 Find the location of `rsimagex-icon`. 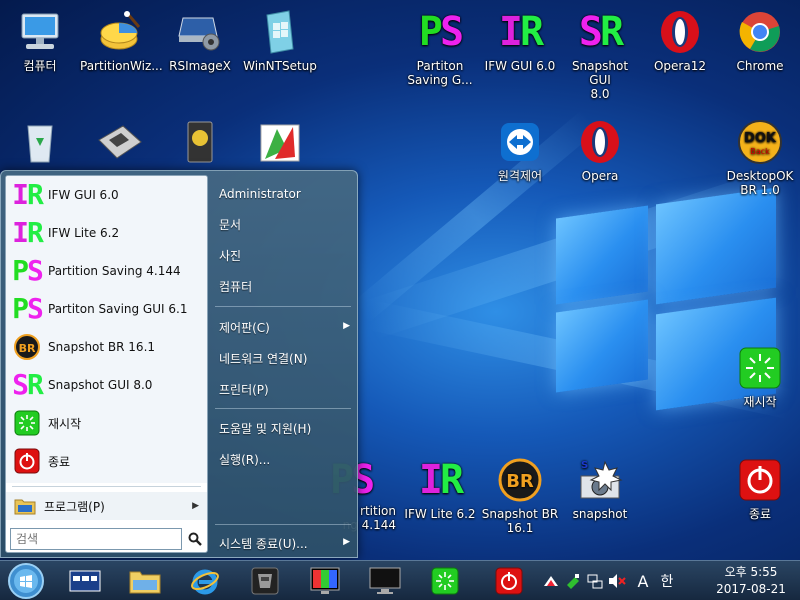

rsimagex-icon is located at coordinates (200, 32).